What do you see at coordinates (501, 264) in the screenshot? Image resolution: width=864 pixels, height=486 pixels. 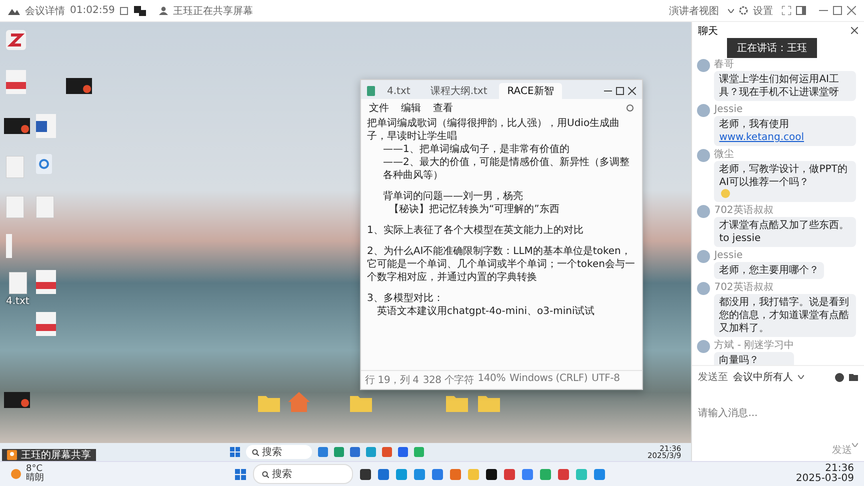 I see `note-text: 2、为什么AI不能准确限制字数：LLM的基本单位是token，它可能是一个单词、几个单词或半个单词；一个token会与一个数字相对应，并通过内置的字典转换` at bounding box center [501, 264].